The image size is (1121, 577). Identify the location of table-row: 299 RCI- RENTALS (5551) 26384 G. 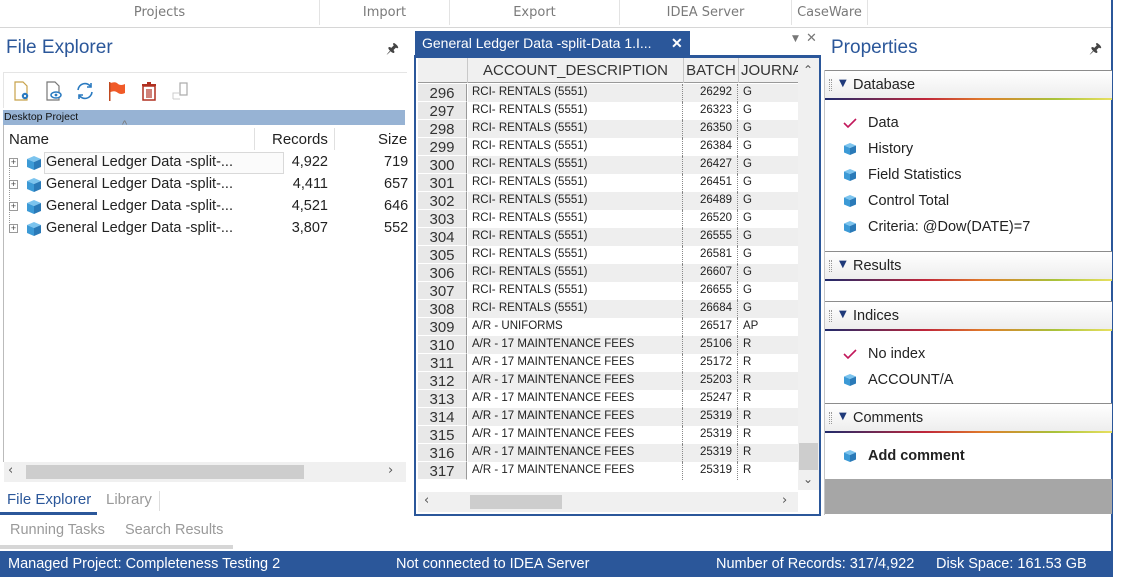
(608, 147).